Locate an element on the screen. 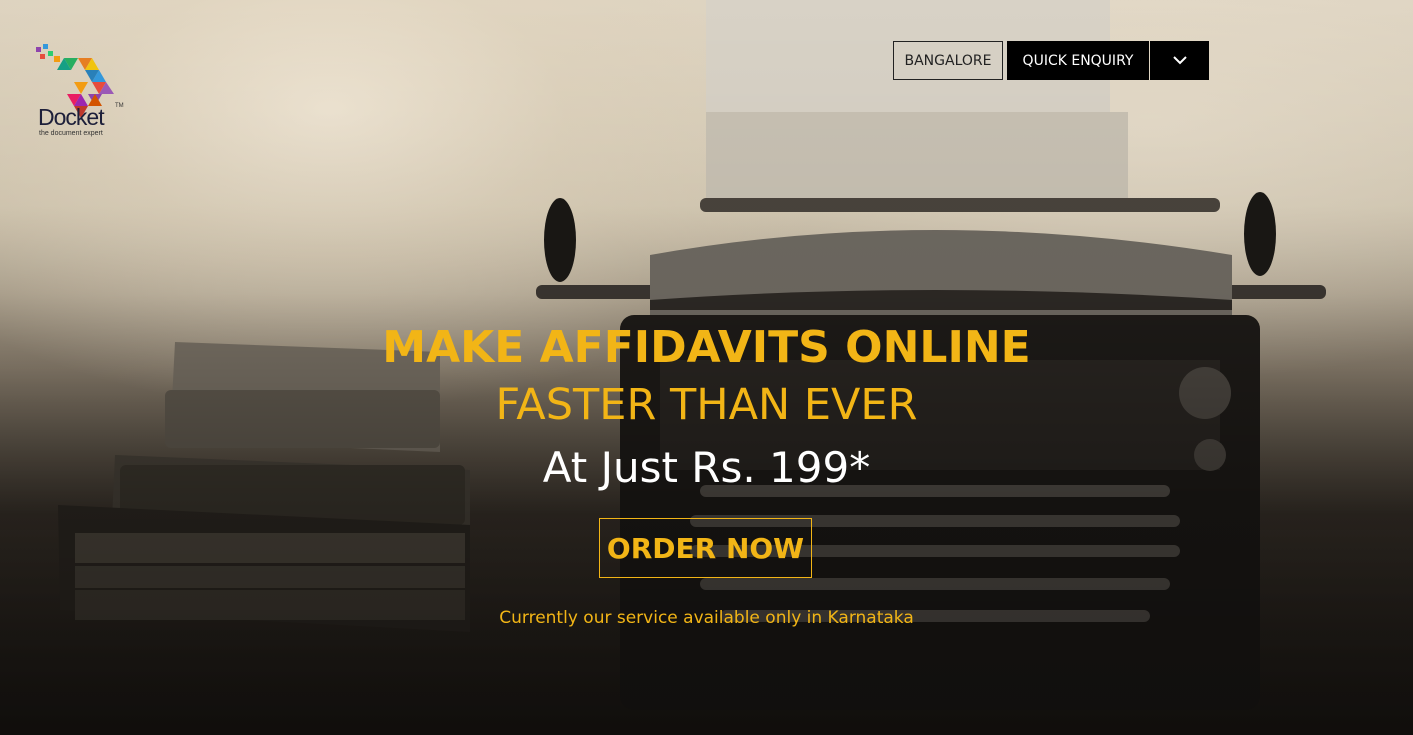 This screenshot has width=1413, height=735. enquiry-dropdown-toggle is located at coordinates (1179, 60).